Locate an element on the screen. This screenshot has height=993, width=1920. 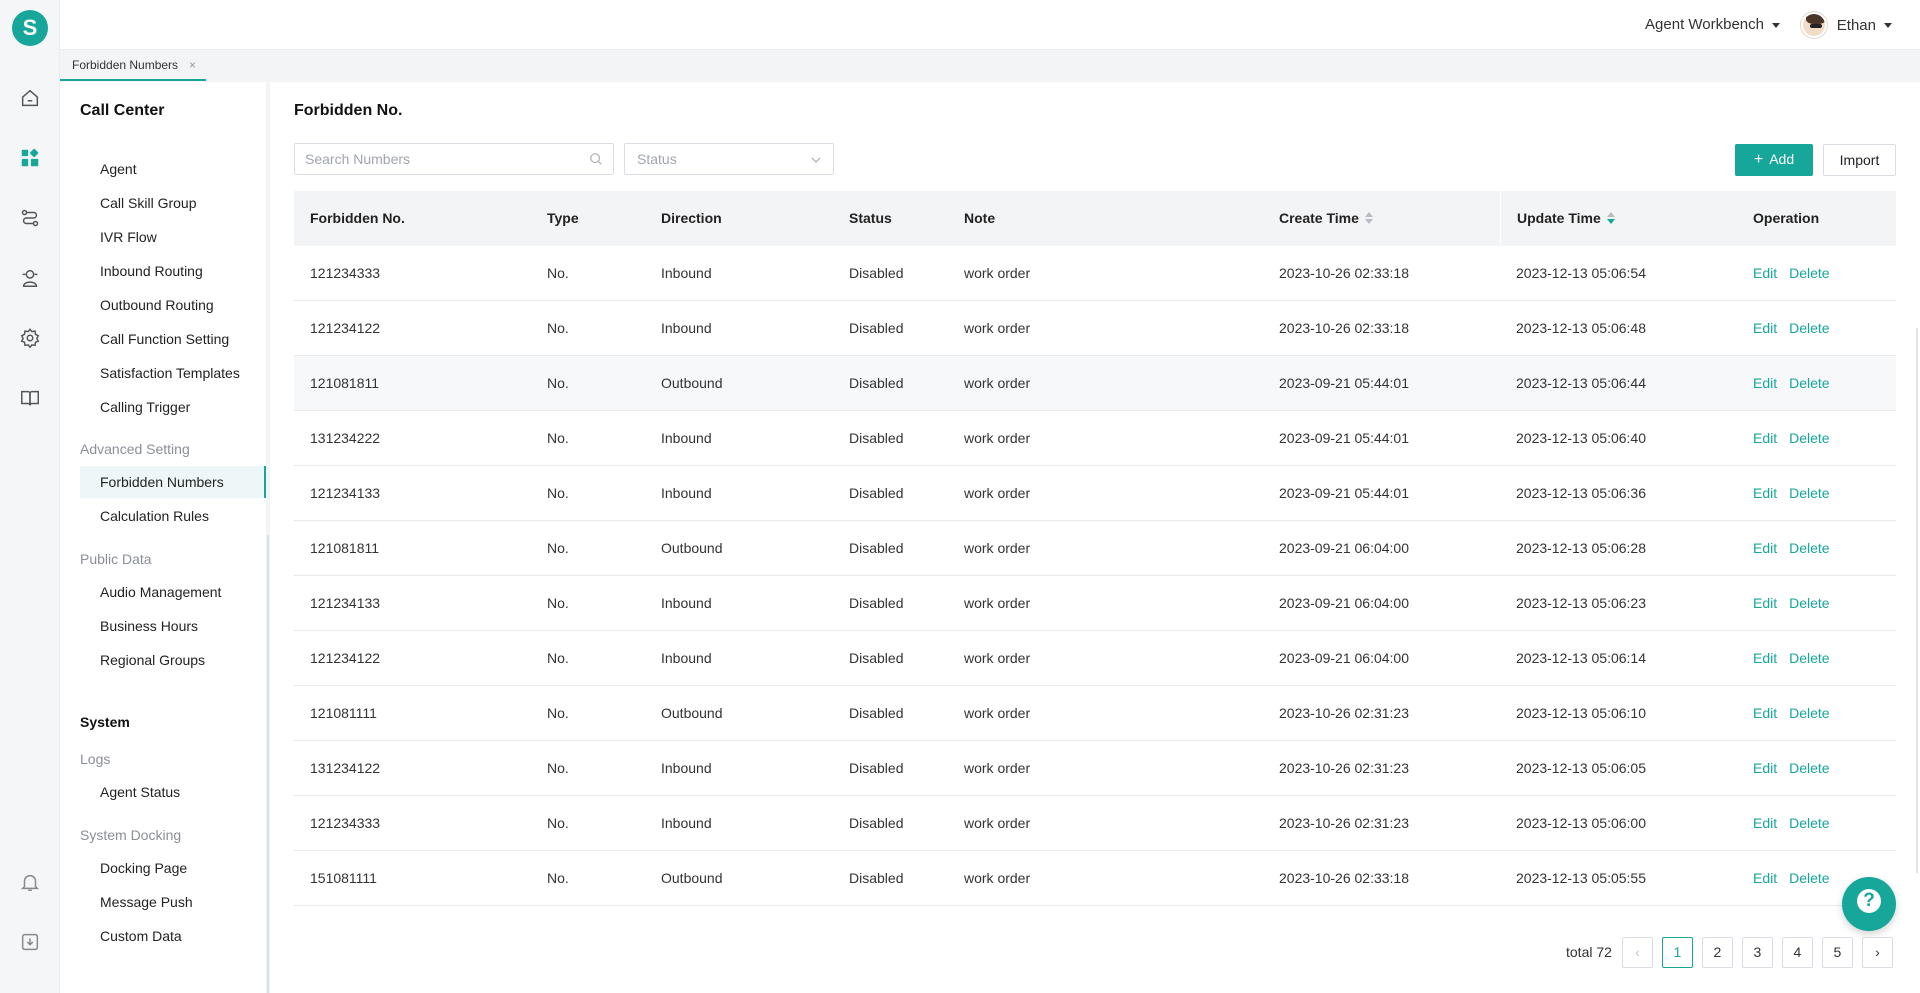
add-button: + Add is located at coordinates (1774, 160).